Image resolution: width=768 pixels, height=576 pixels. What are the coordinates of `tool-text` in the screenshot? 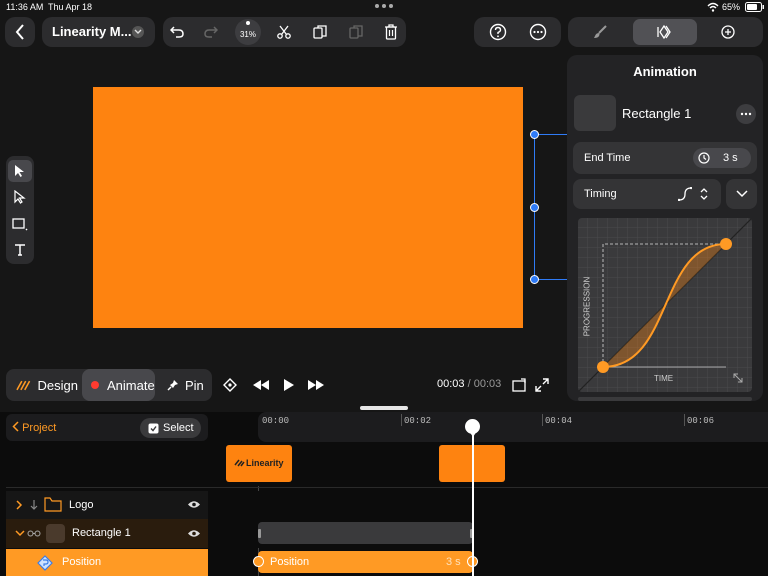 It's located at (20, 250).